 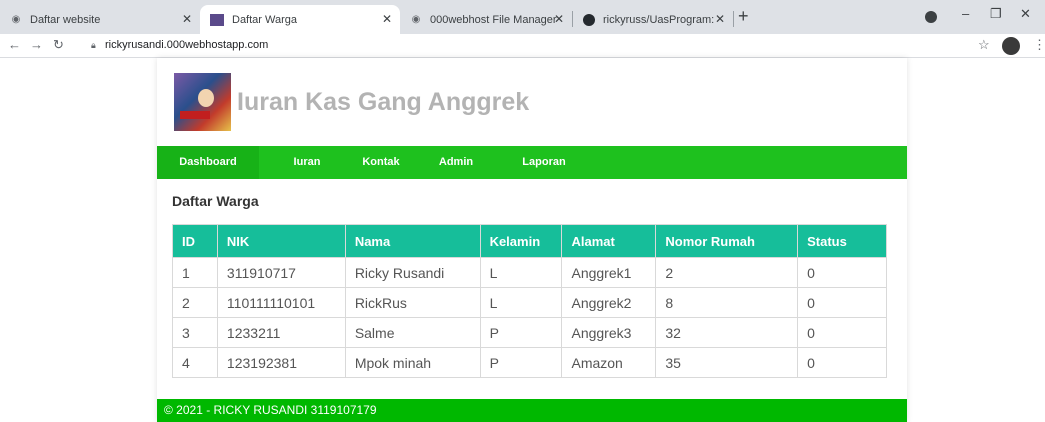 I want to click on github-icon, so click(x=589, y=19).